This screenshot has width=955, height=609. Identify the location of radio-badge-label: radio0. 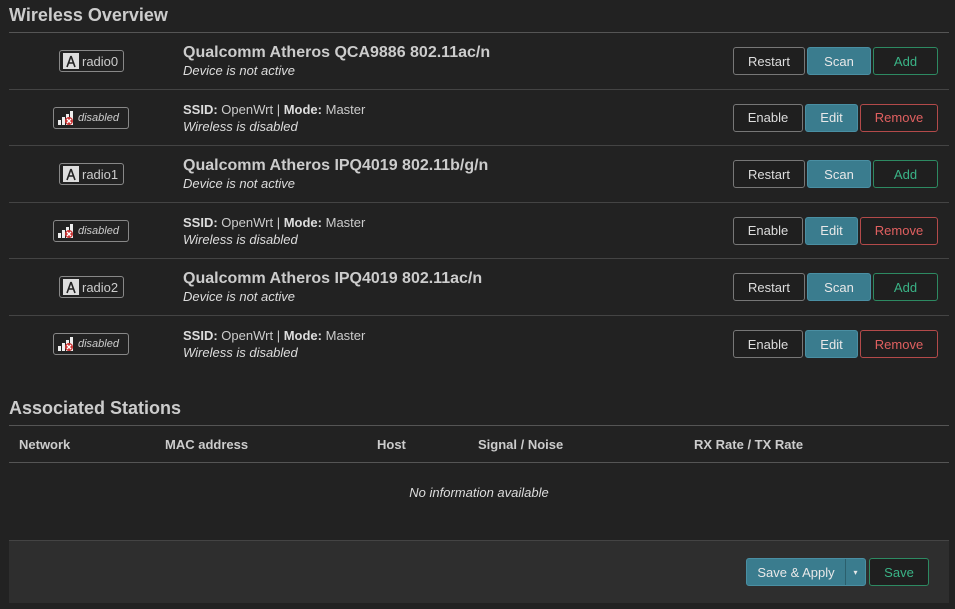
(100, 61).